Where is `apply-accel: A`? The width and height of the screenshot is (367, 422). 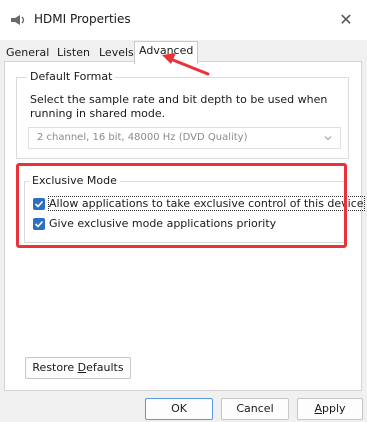 apply-accel: A is located at coordinates (318, 408).